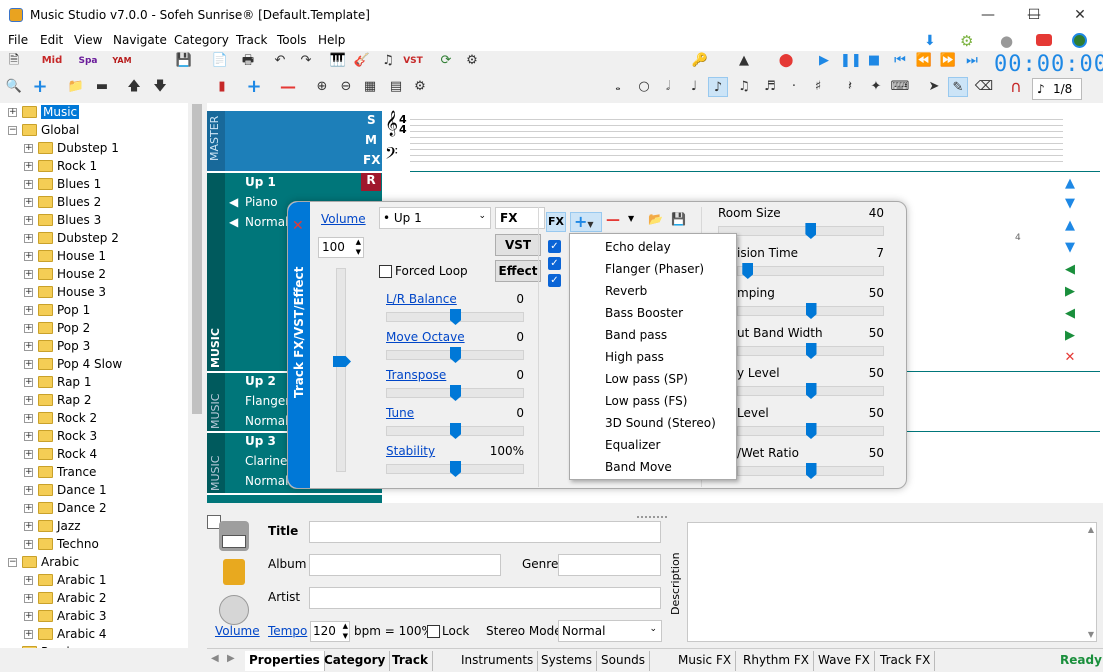  I want to click on tree-item: + House 3, so click(93, 293).